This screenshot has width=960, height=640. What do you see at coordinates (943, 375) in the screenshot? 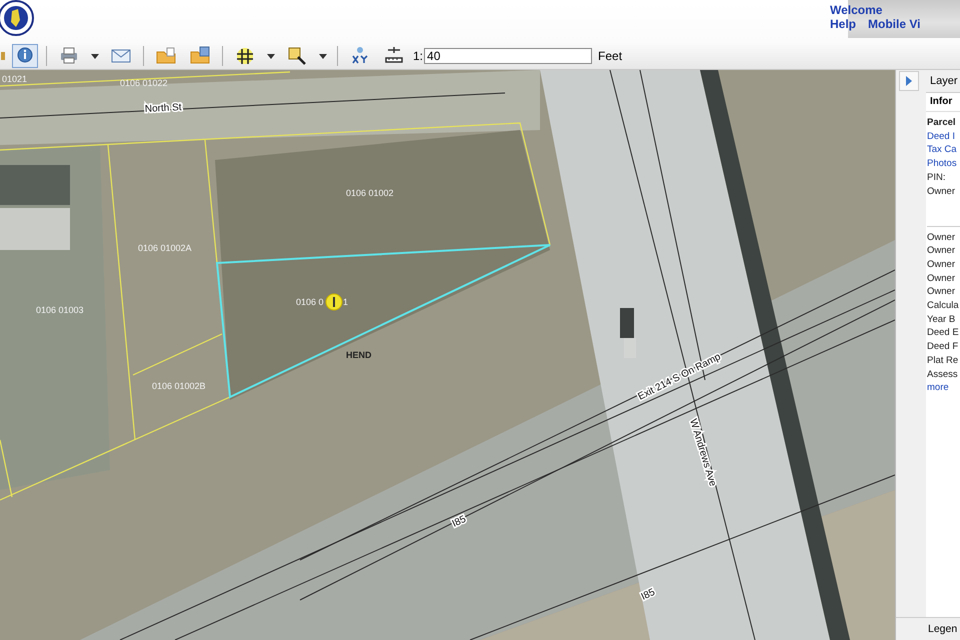
I see `field-label: Assess` at bounding box center [943, 375].